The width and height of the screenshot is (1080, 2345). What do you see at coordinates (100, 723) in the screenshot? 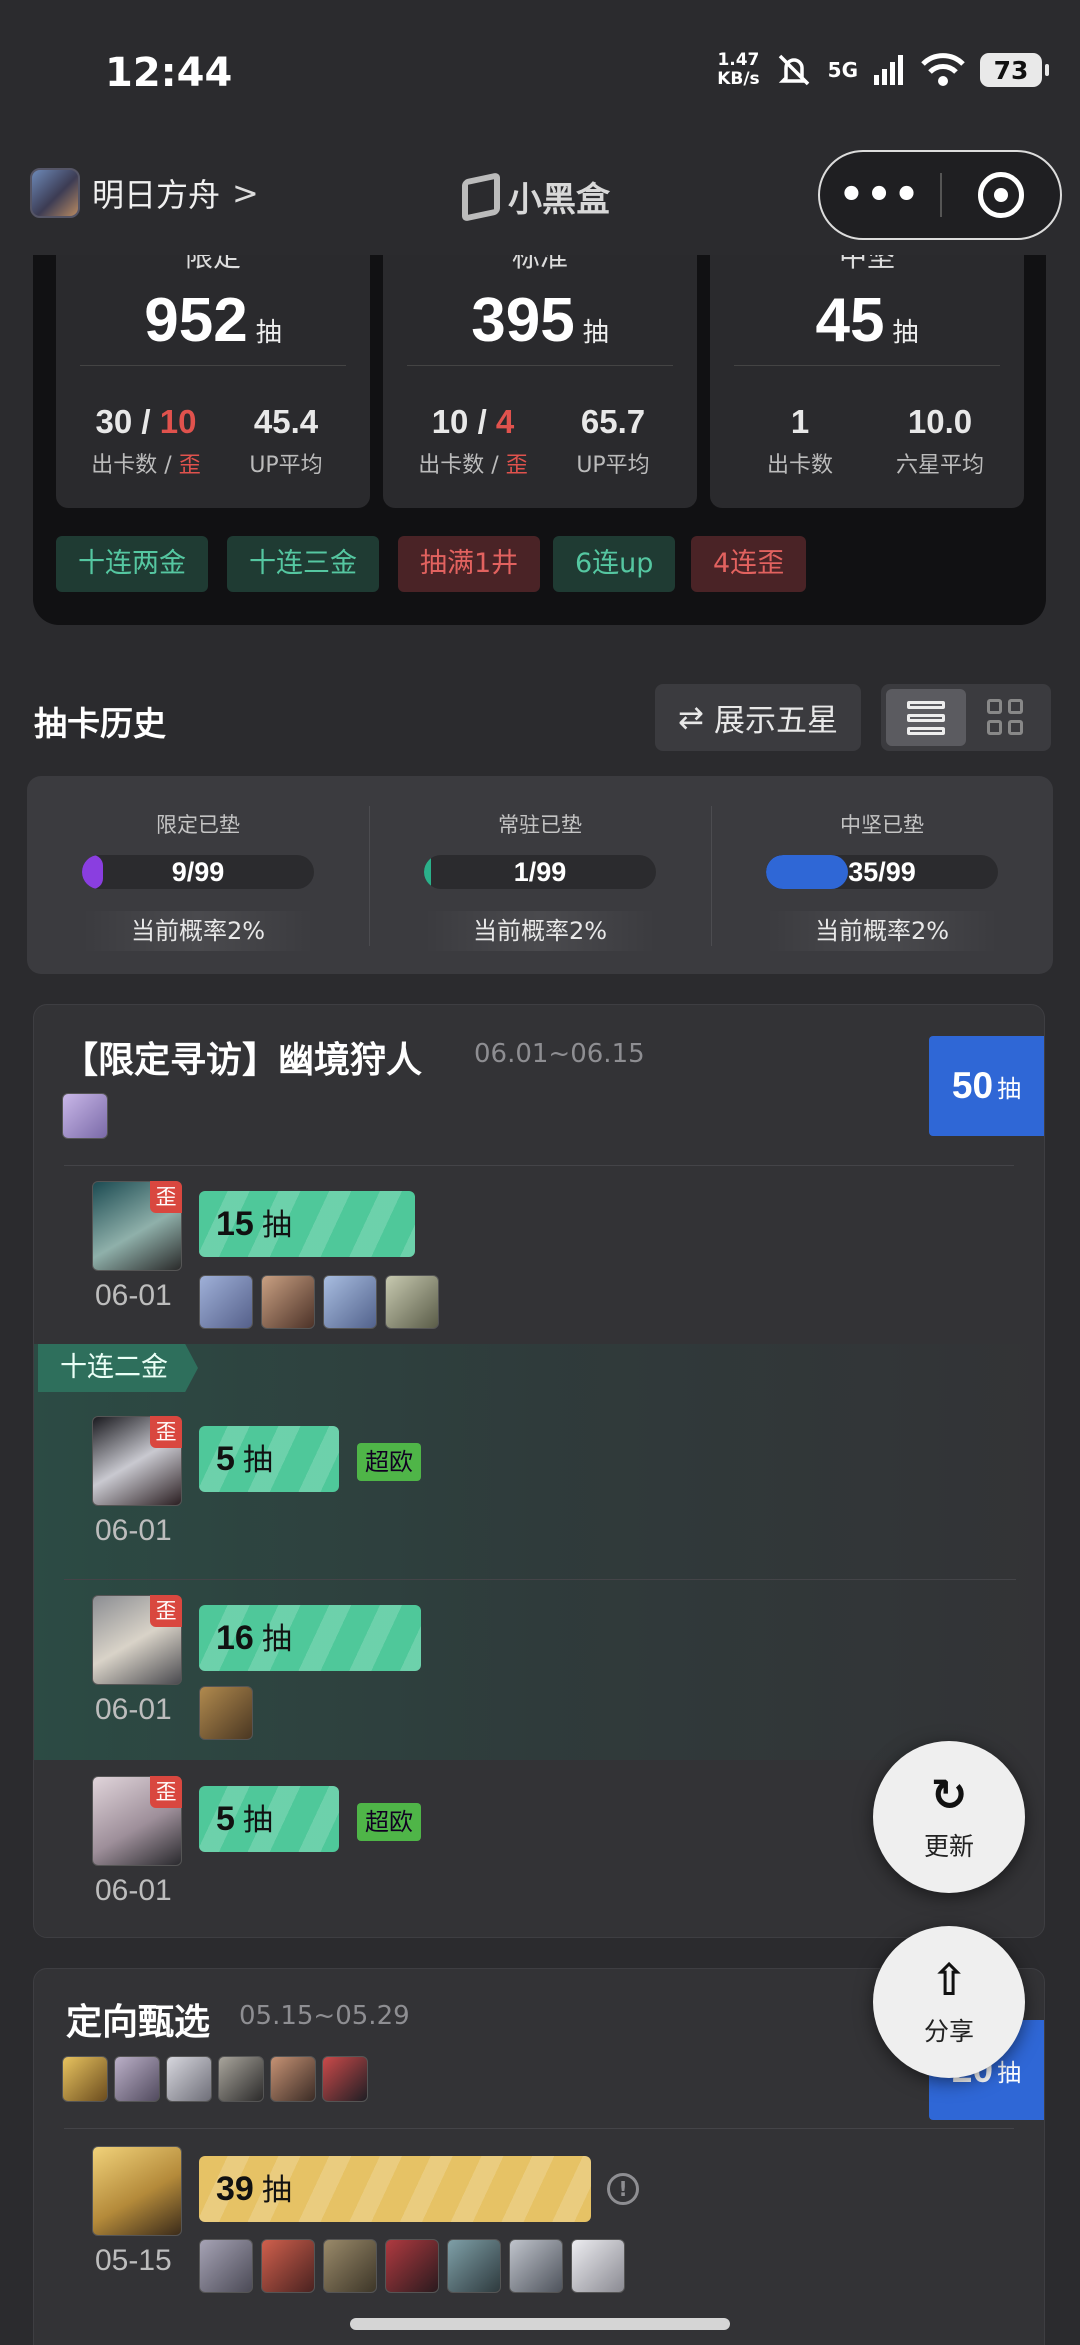
I see `history-title: 抽卡历史` at bounding box center [100, 723].